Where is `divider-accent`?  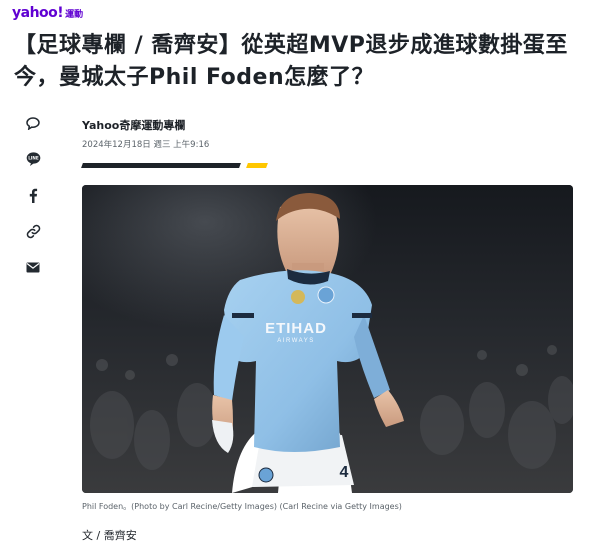
divider-accent is located at coordinates (257, 165).